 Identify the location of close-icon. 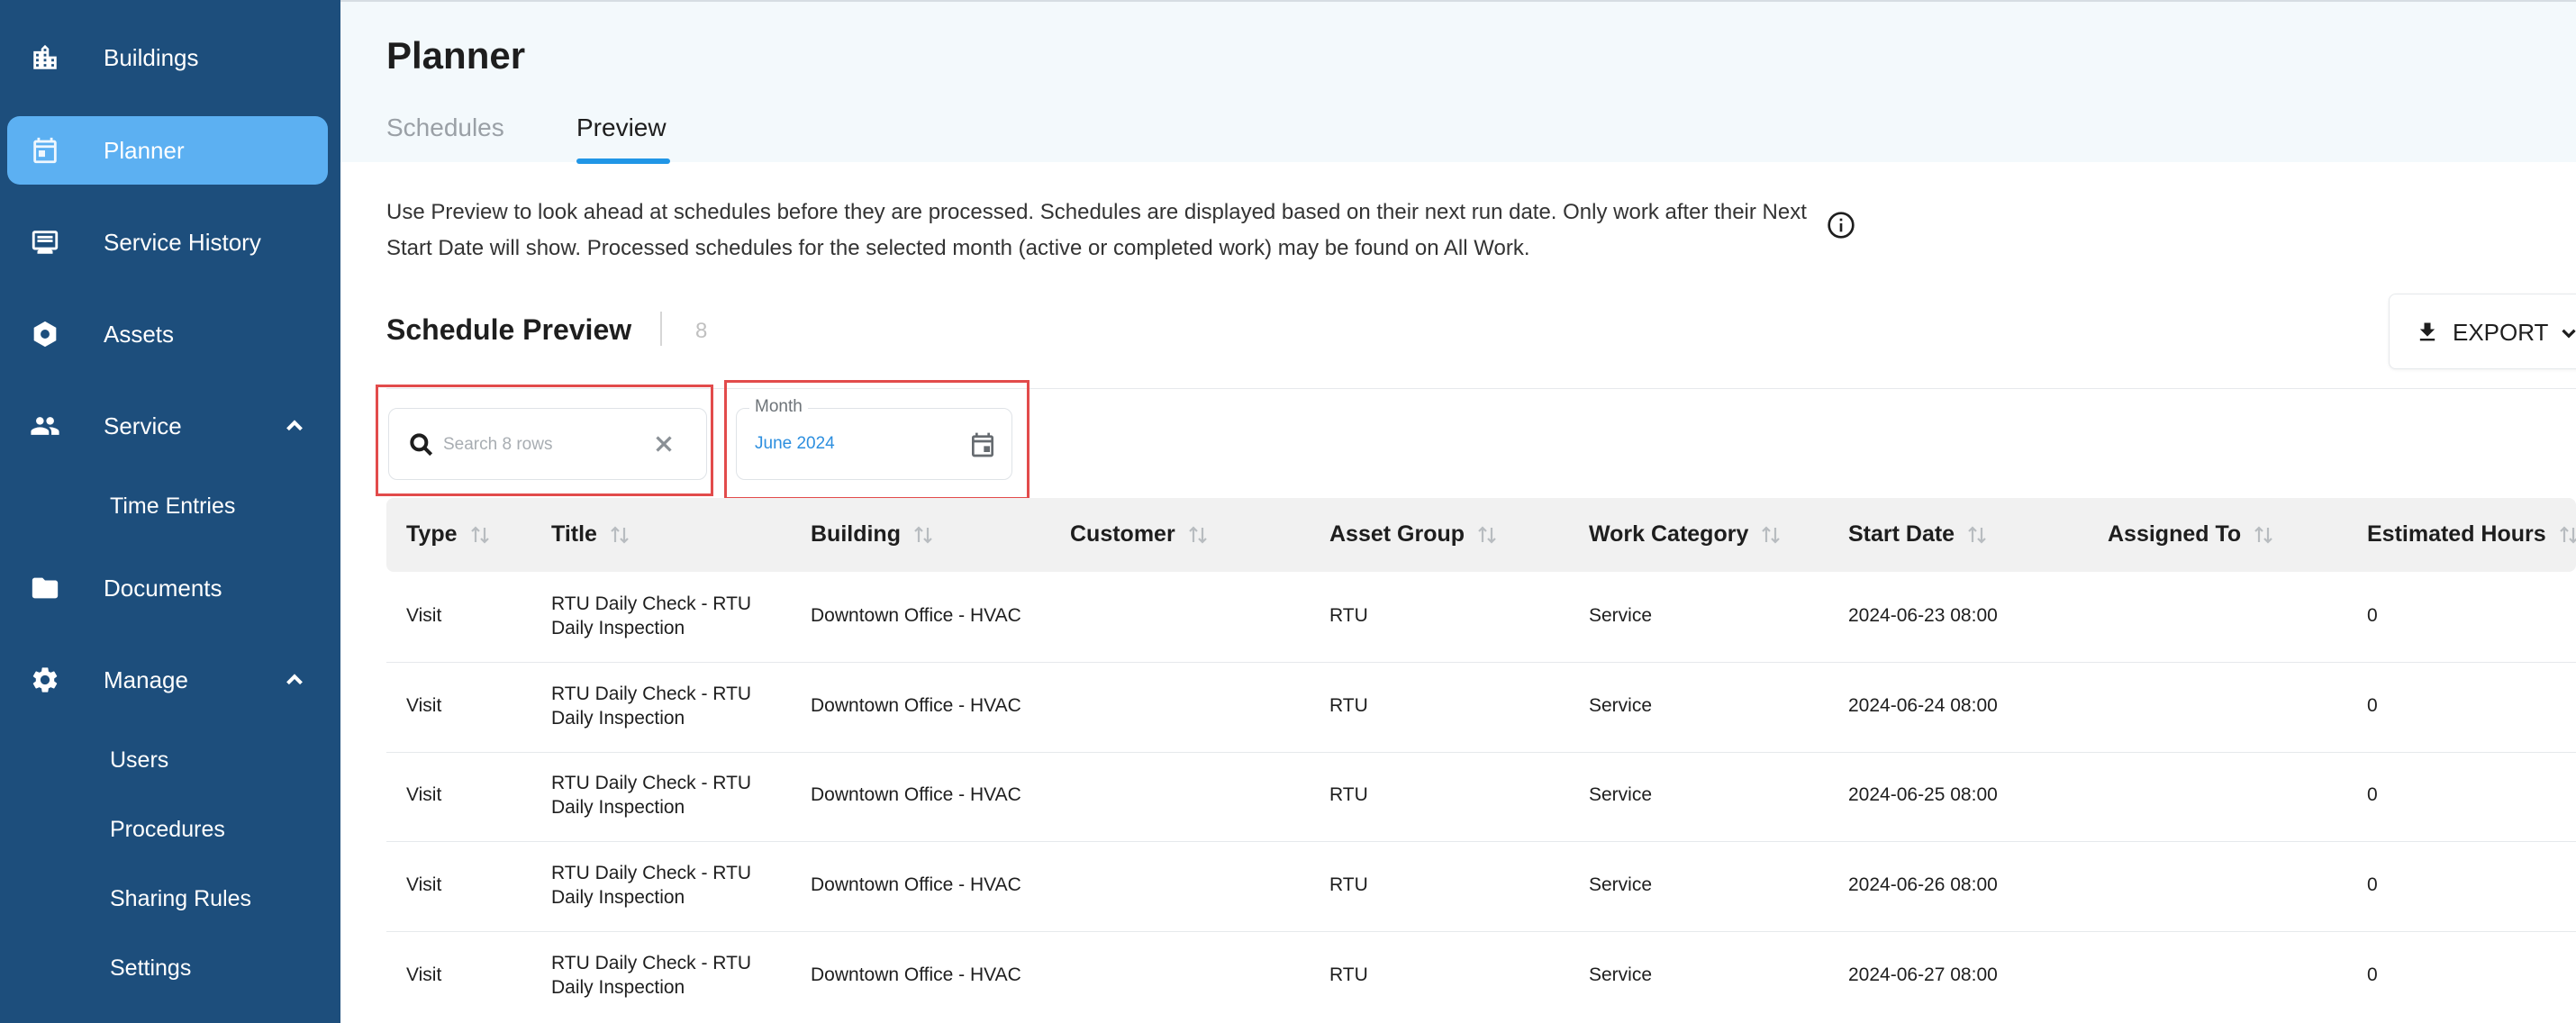
(664, 443).